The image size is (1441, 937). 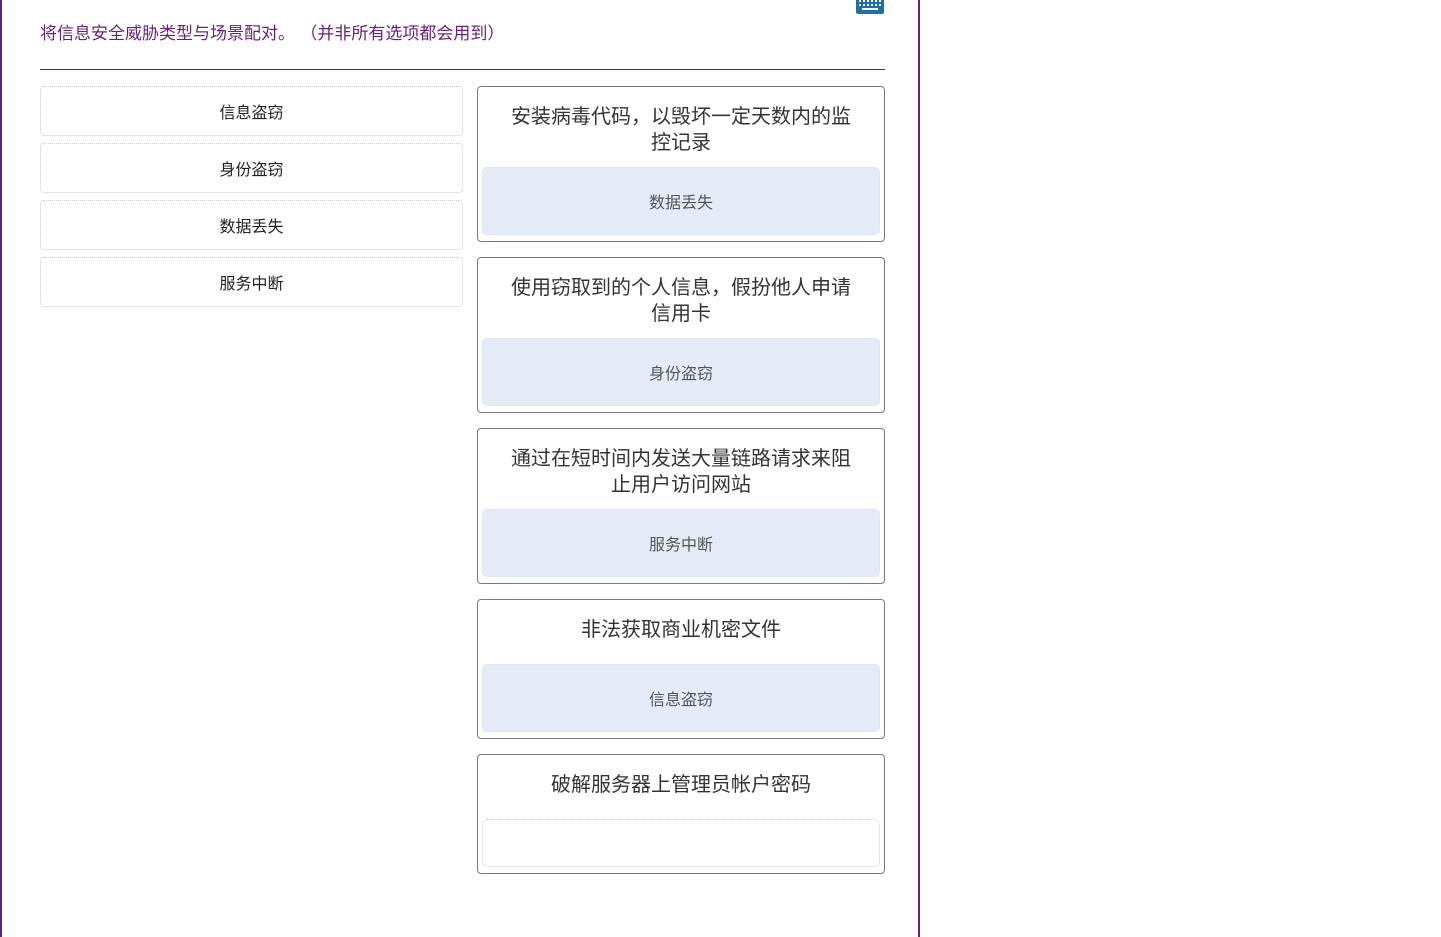 What do you see at coordinates (681, 335) in the screenshot?
I see `target-card: 使用窃取到的个人信息，假扮他人申请信用卡 身份盗窃` at bounding box center [681, 335].